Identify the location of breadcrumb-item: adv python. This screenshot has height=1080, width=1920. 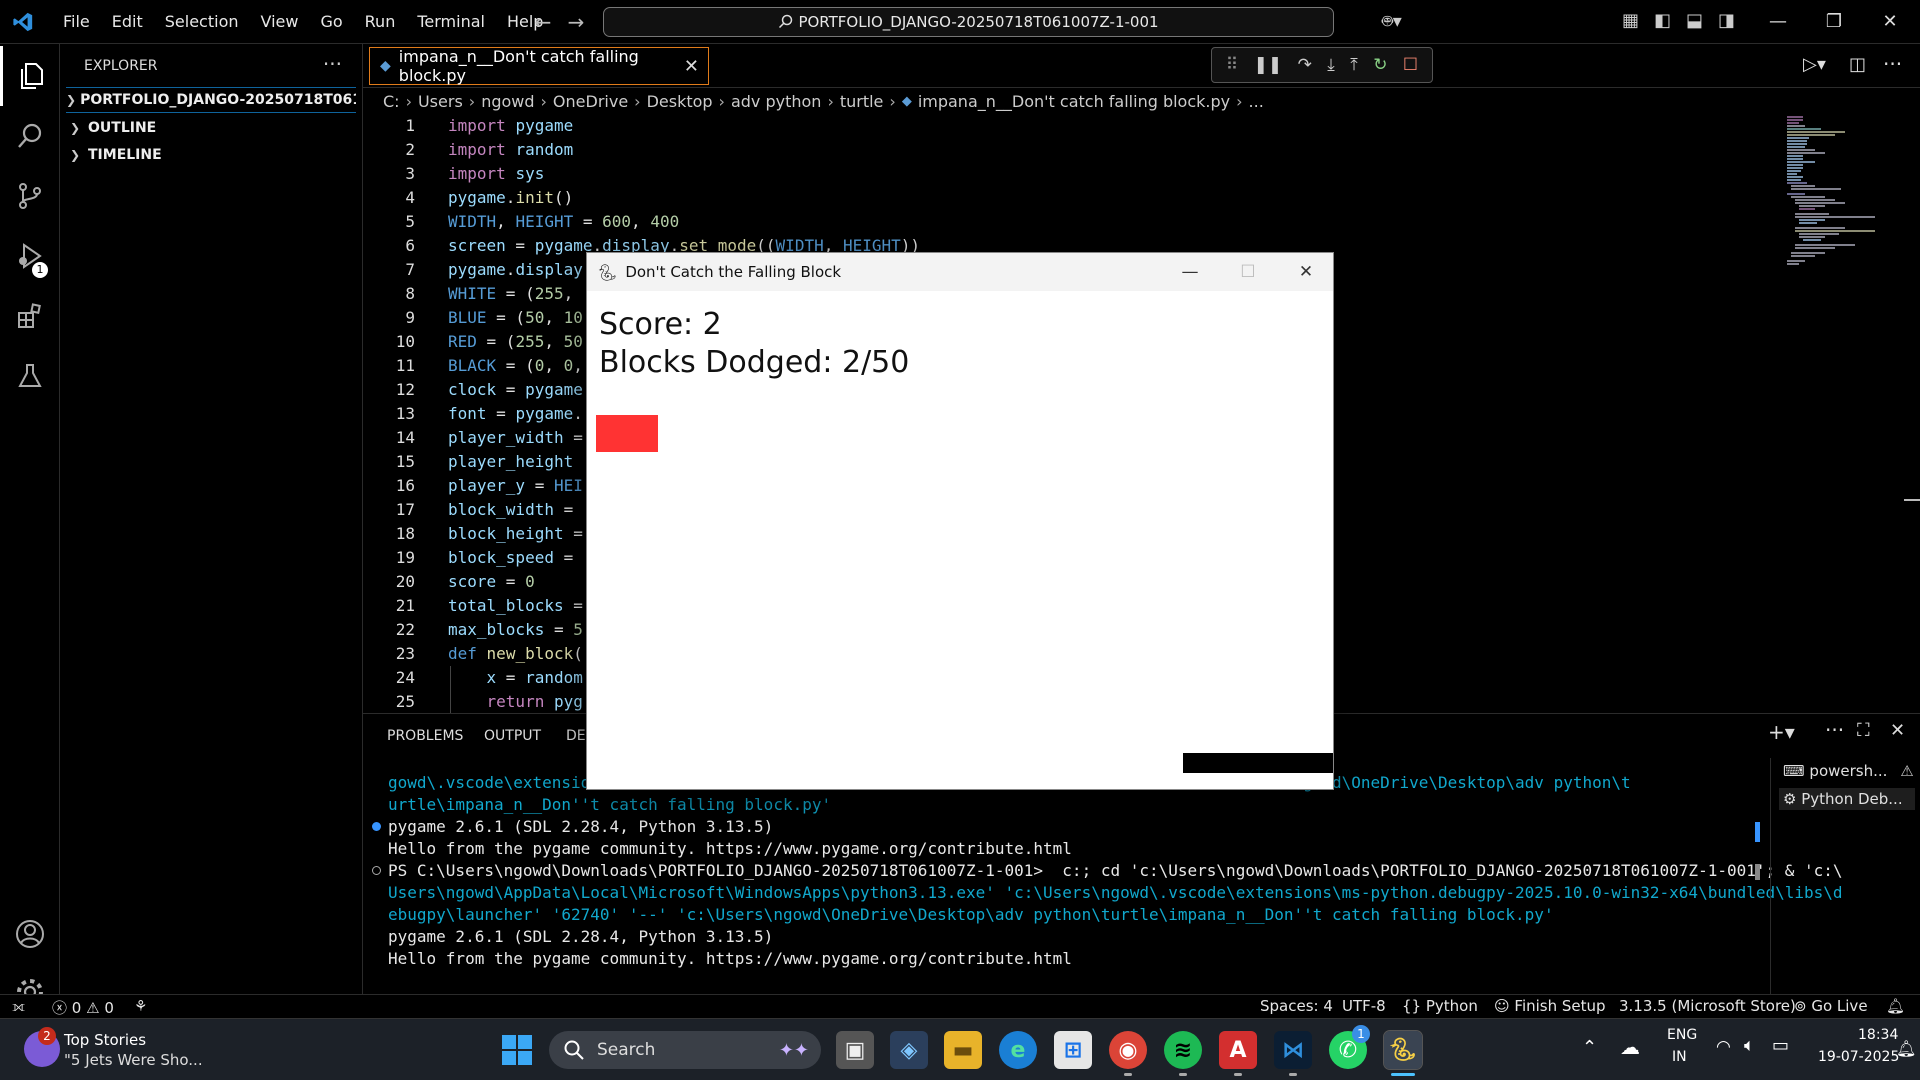
(776, 101).